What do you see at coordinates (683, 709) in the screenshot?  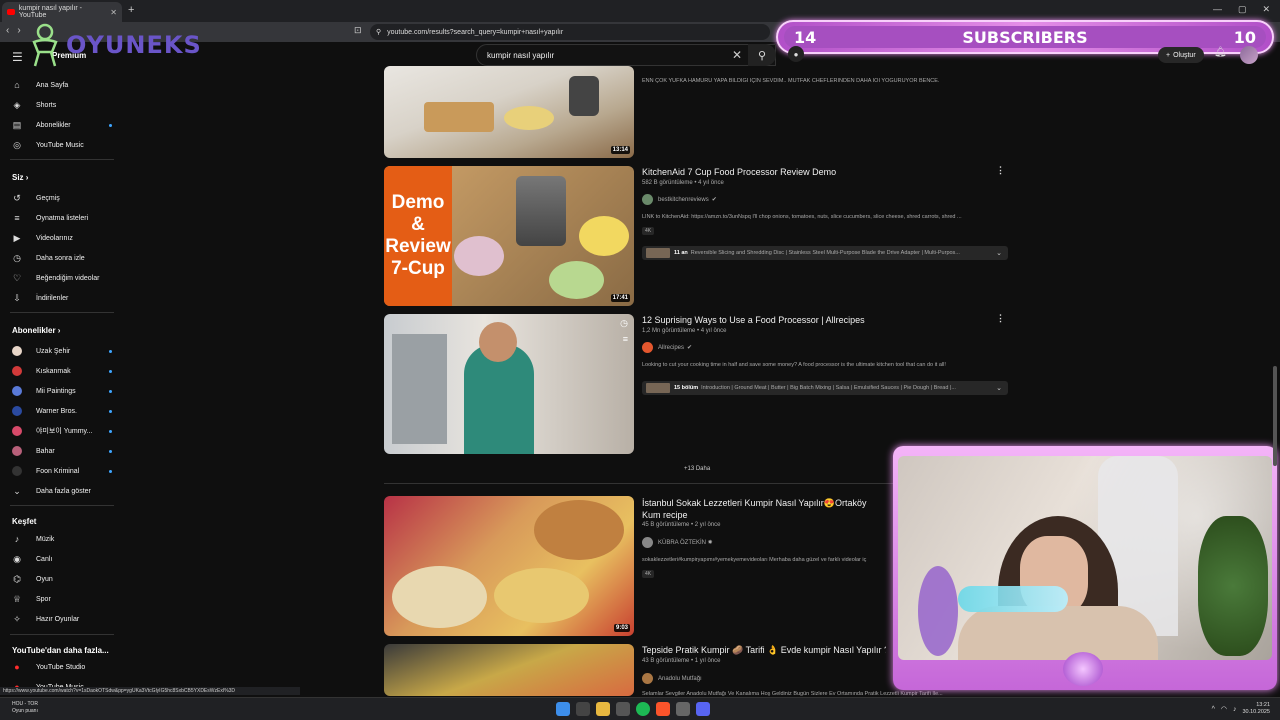 I see `app-icon` at bounding box center [683, 709].